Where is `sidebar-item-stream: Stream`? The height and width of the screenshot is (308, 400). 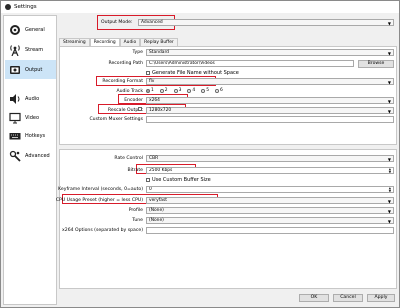
sidebar-item-stream: Stream is located at coordinates (30, 49).